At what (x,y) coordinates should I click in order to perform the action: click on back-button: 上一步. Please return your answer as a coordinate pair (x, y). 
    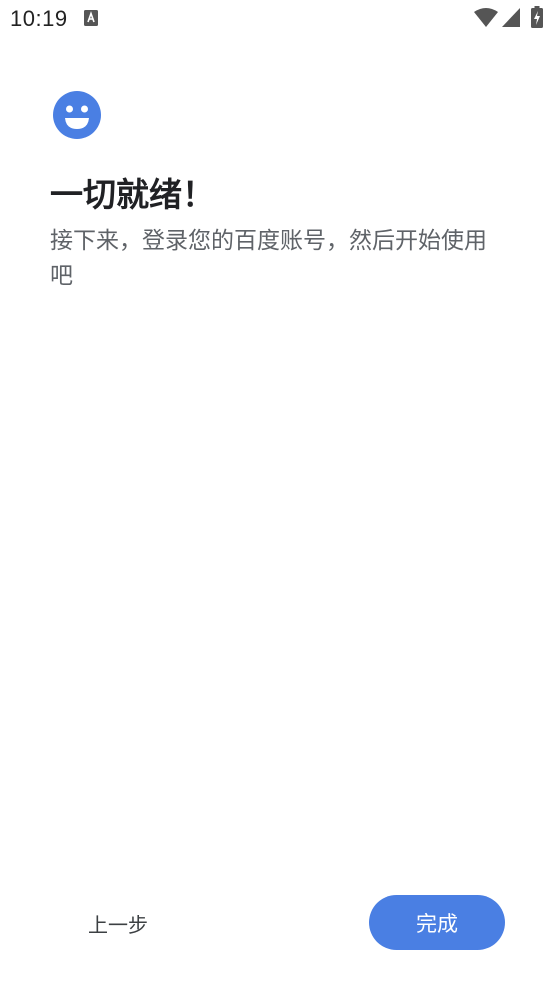
    Looking at the image, I should click on (118, 923).